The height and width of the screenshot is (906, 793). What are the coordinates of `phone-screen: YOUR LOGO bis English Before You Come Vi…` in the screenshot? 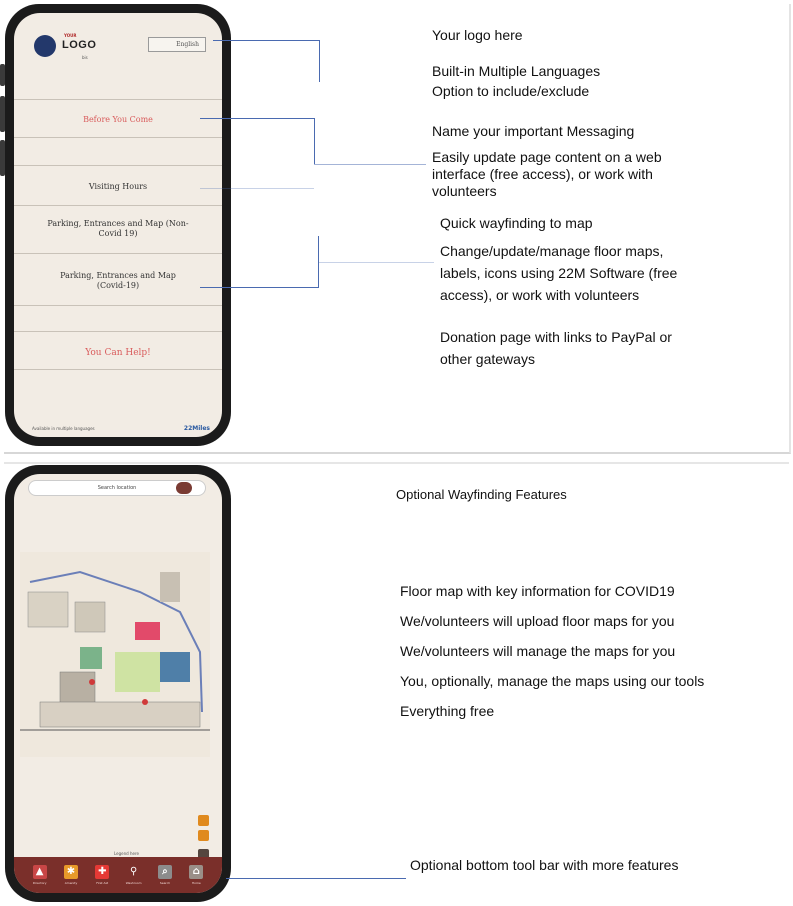 It's located at (118, 225).